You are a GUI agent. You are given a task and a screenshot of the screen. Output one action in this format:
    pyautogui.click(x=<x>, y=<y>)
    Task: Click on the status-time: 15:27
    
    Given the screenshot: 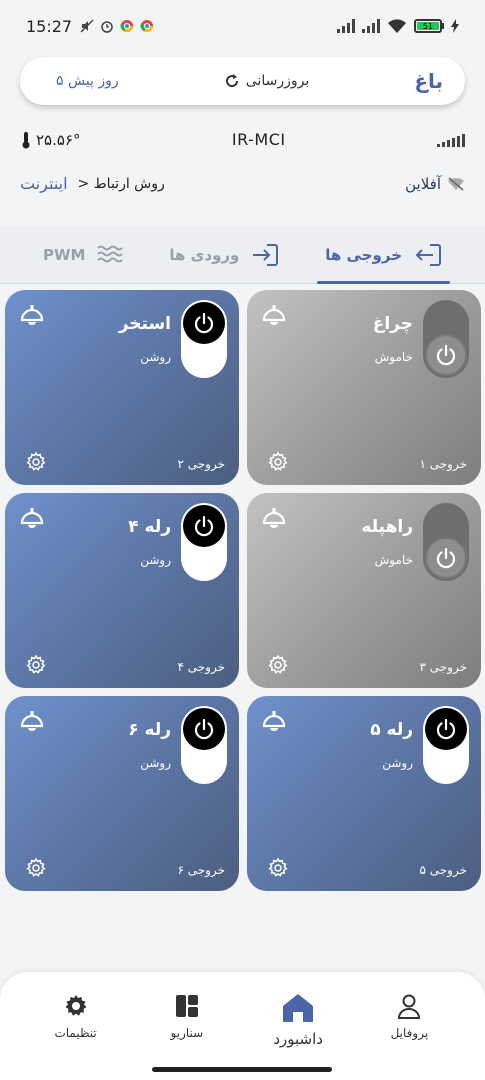 What is the action you would take?
    pyautogui.click(x=49, y=26)
    